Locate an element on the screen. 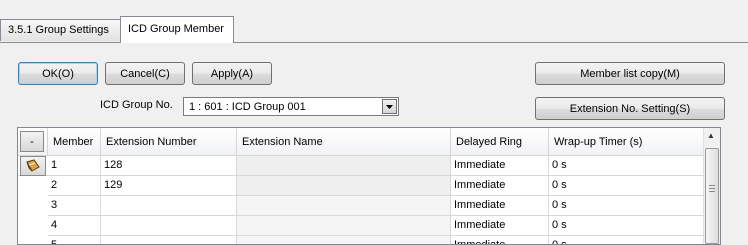 The height and width of the screenshot is (245, 748). header-wrapup-timer: Wrap-up Timer (s) is located at coordinates (627, 142).